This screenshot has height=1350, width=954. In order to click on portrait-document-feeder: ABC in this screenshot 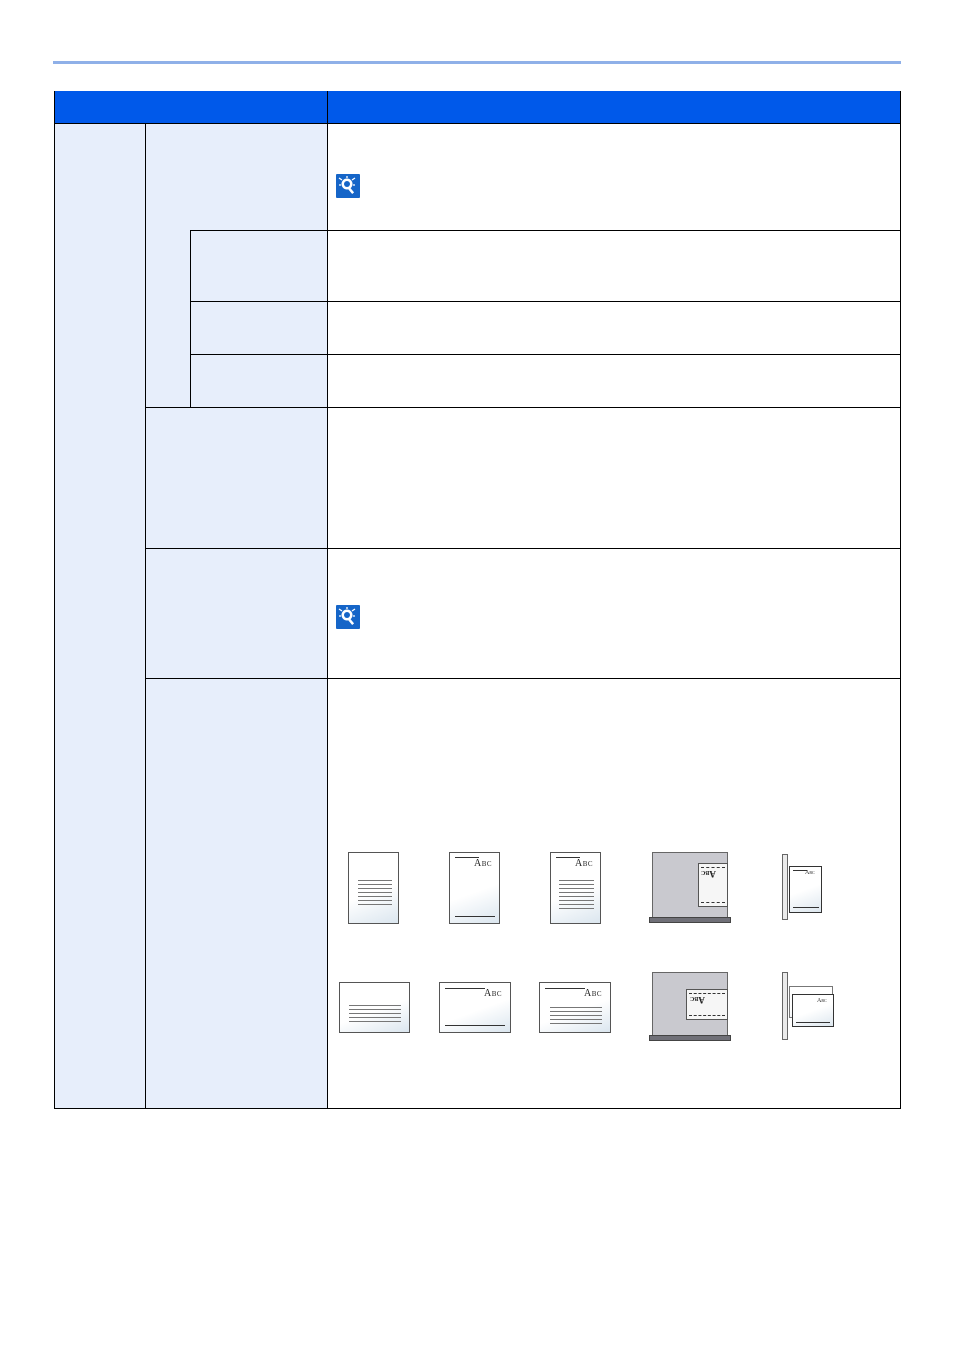, I will do `click(807, 887)`.